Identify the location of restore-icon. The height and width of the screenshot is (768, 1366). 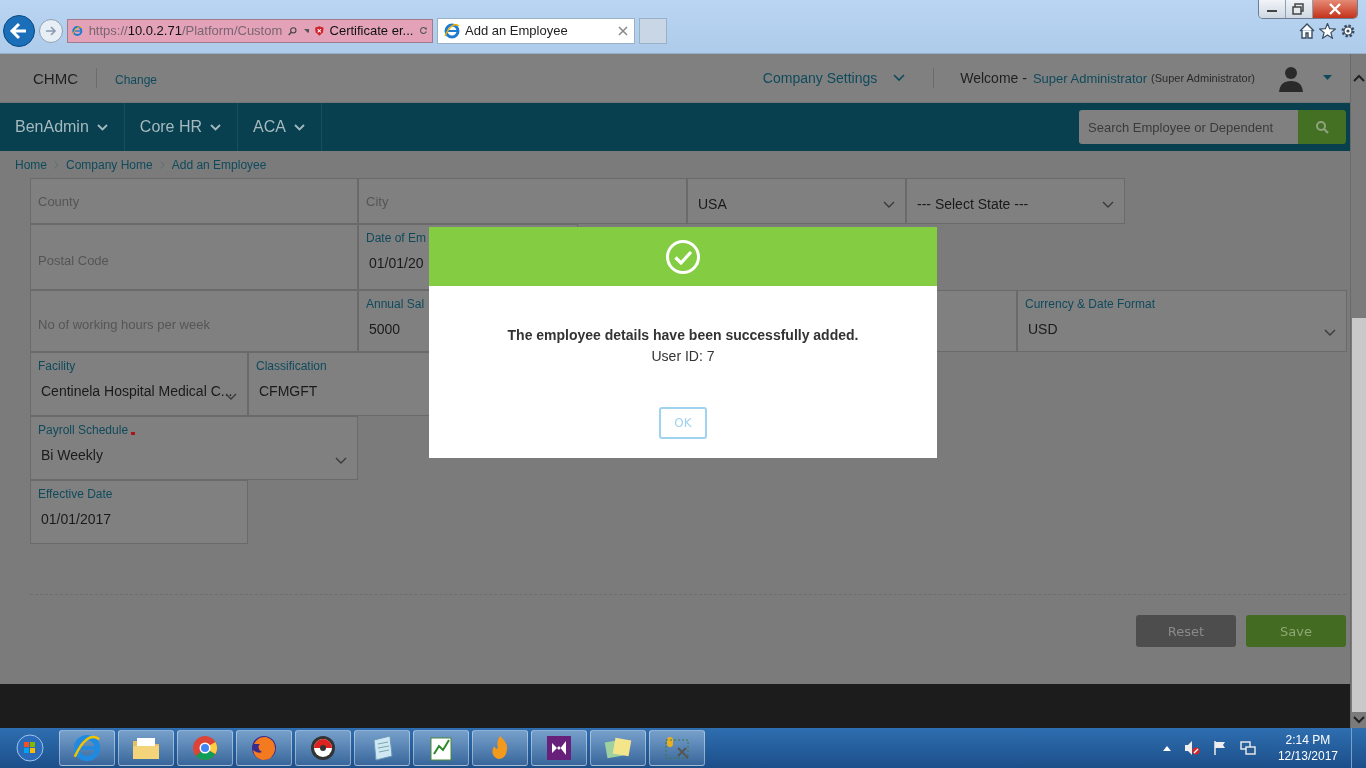
(1299, 9).